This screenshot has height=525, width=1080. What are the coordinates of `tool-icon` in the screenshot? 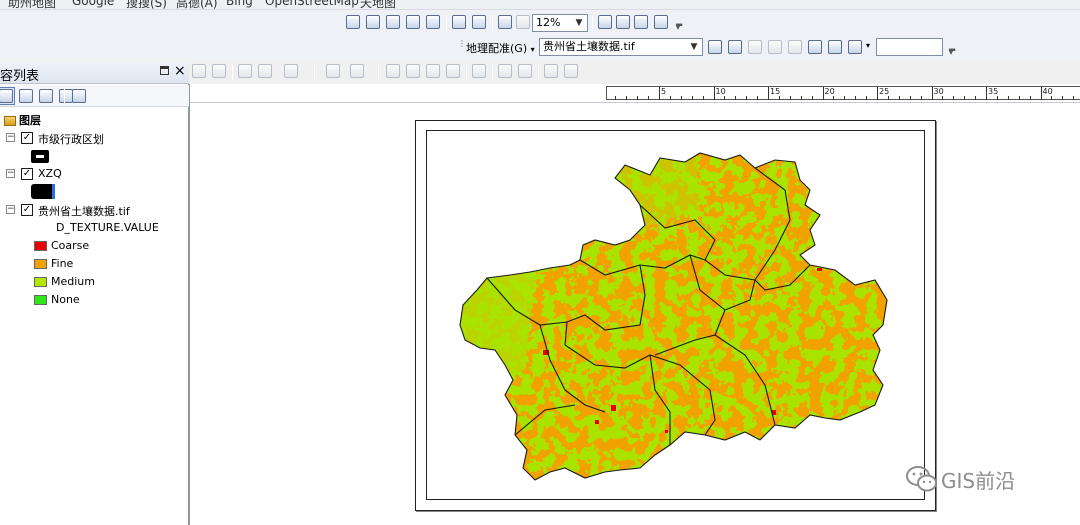 It's located at (505, 71).